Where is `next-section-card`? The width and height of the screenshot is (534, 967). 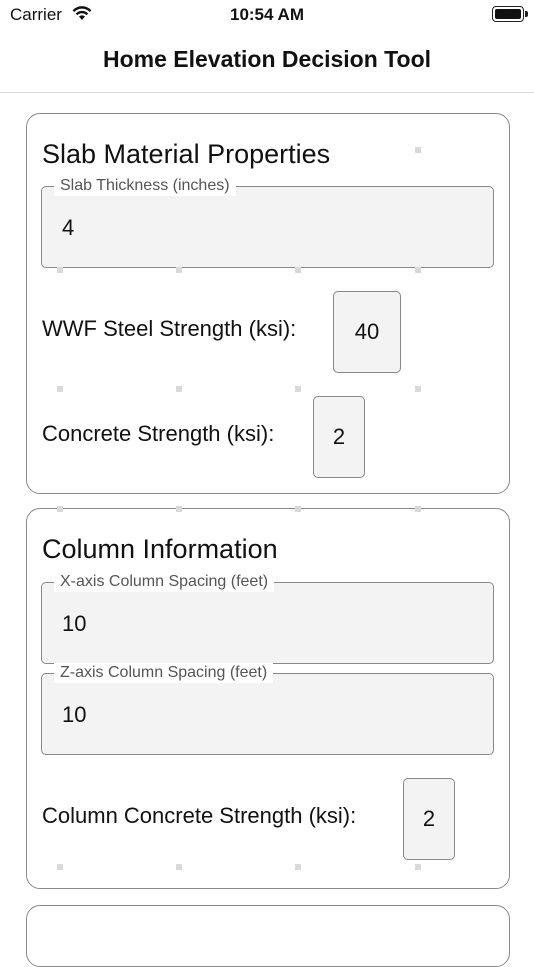
next-section-card is located at coordinates (268, 936).